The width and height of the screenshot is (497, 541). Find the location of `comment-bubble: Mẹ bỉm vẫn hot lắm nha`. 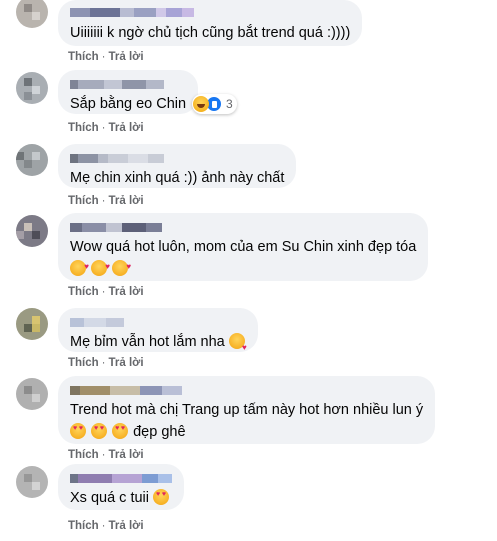

comment-bubble: Mẹ bỉm vẫn hot lắm nha is located at coordinates (158, 333).